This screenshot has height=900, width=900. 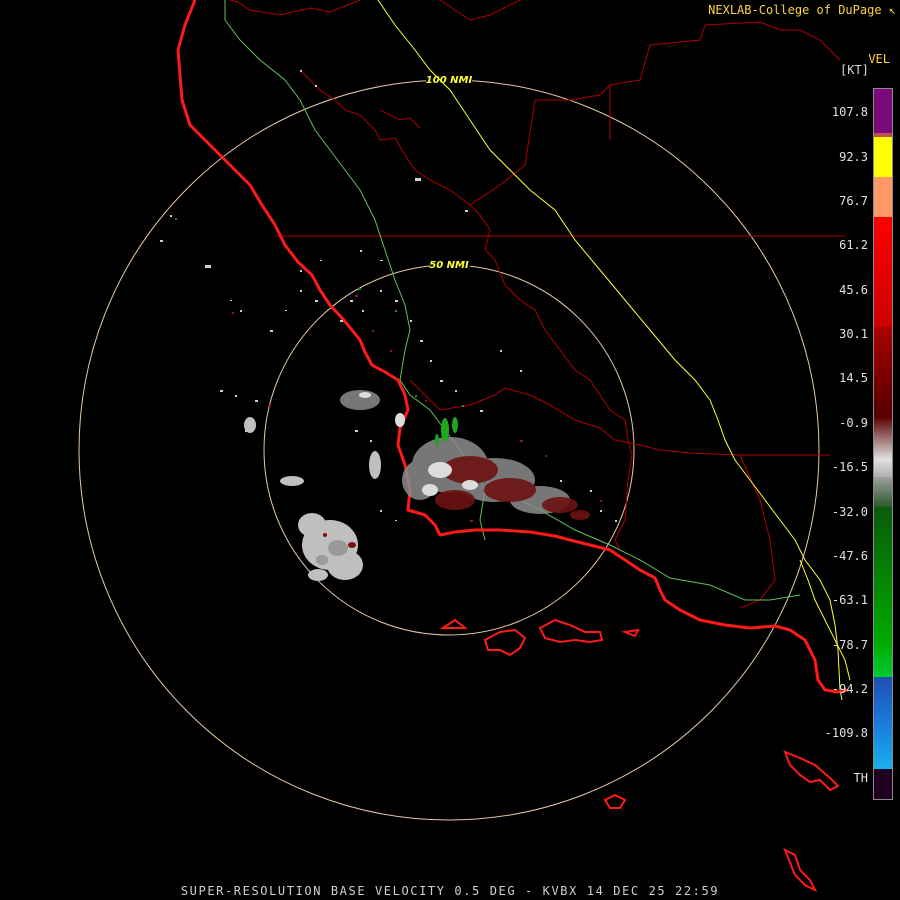 I want to click on ring-label-100nmi: 100 NMI, so click(x=449, y=80).